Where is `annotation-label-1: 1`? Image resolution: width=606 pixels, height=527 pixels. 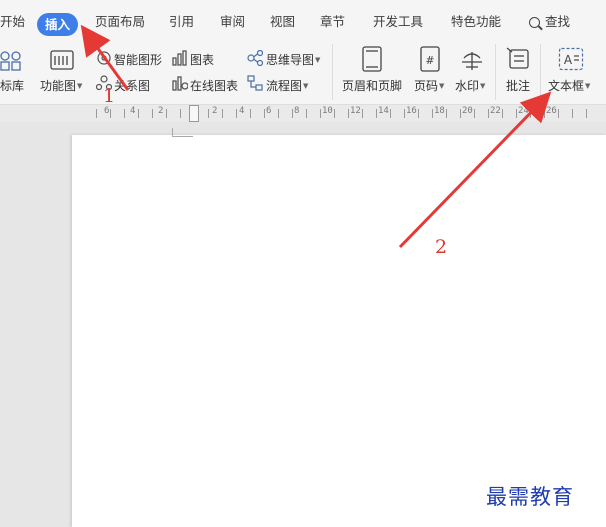 annotation-label-1: 1 is located at coordinates (109, 96).